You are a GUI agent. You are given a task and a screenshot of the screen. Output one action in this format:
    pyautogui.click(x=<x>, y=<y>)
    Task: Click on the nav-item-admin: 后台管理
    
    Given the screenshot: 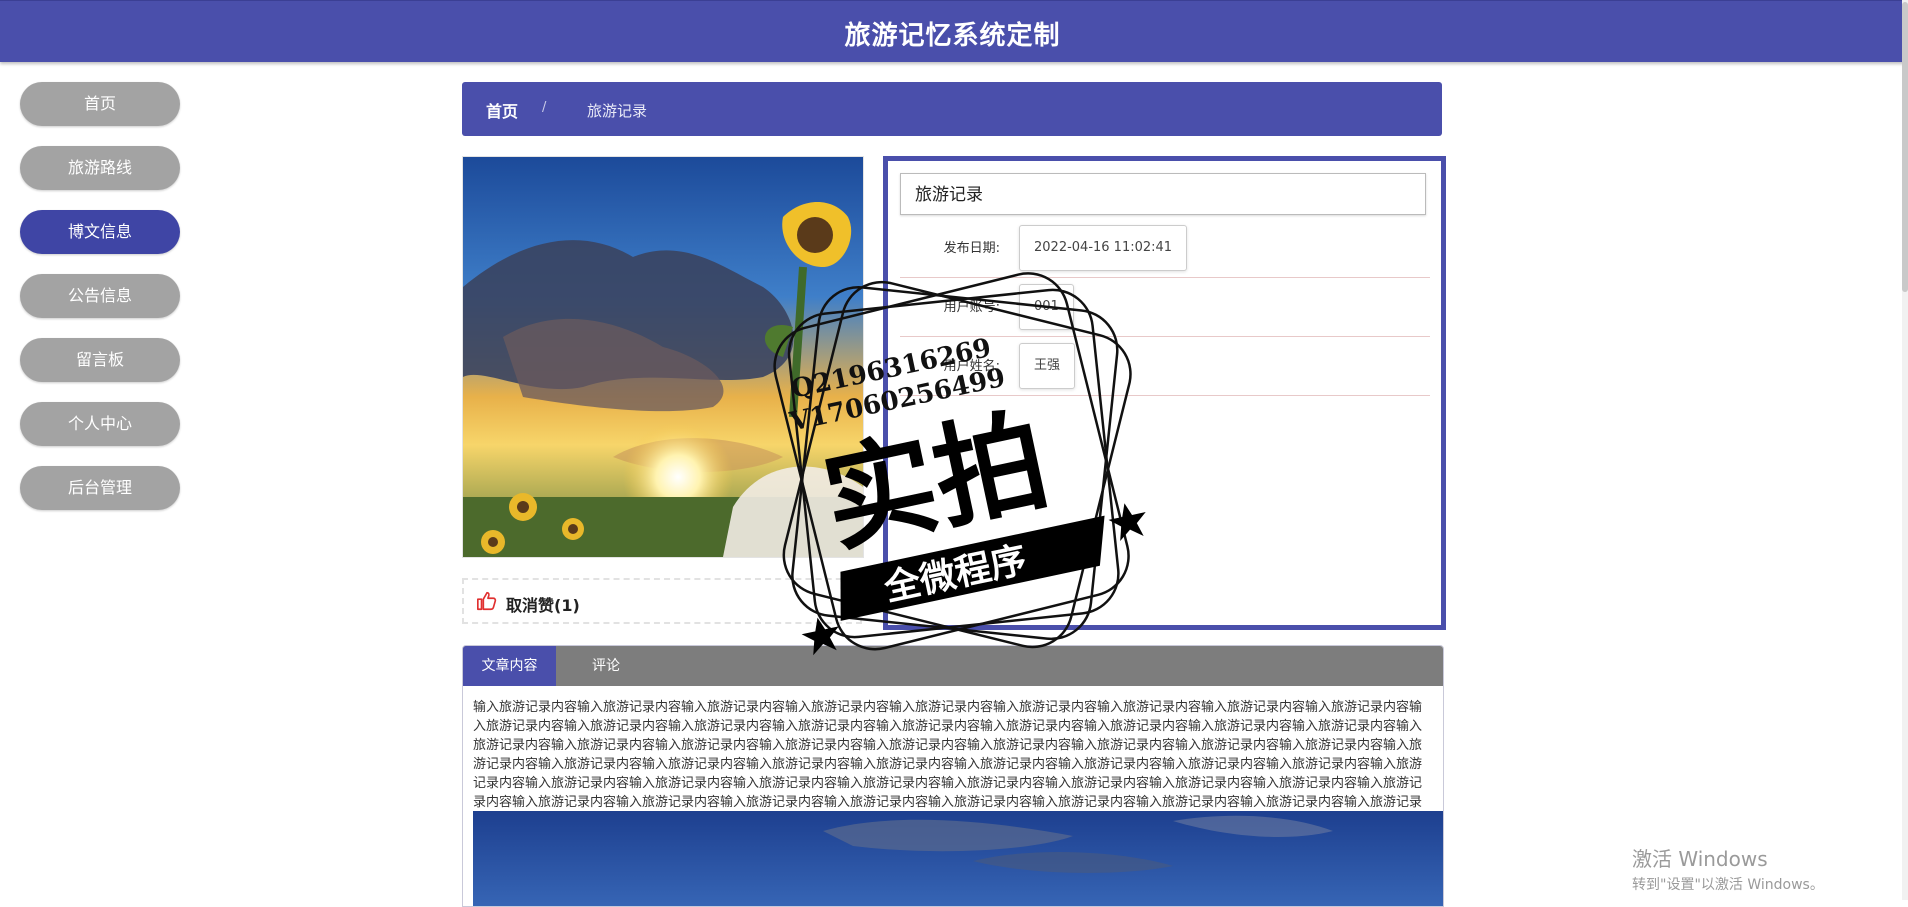 What is the action you would take?
    pyautogui.click(x=100, y=488)
    